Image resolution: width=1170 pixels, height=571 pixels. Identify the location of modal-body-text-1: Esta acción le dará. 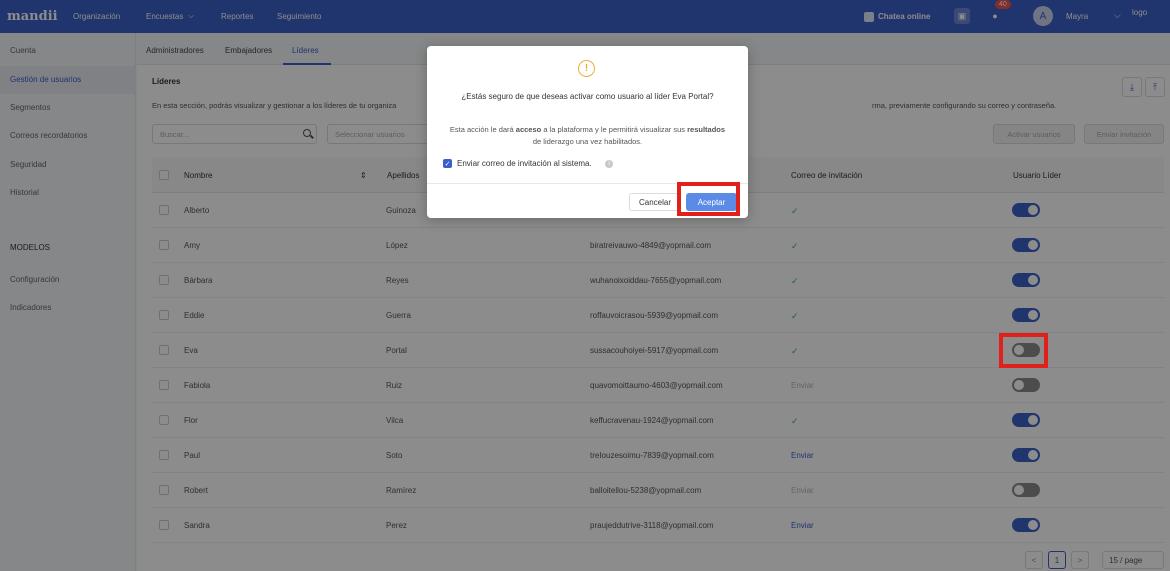
(482, 129).